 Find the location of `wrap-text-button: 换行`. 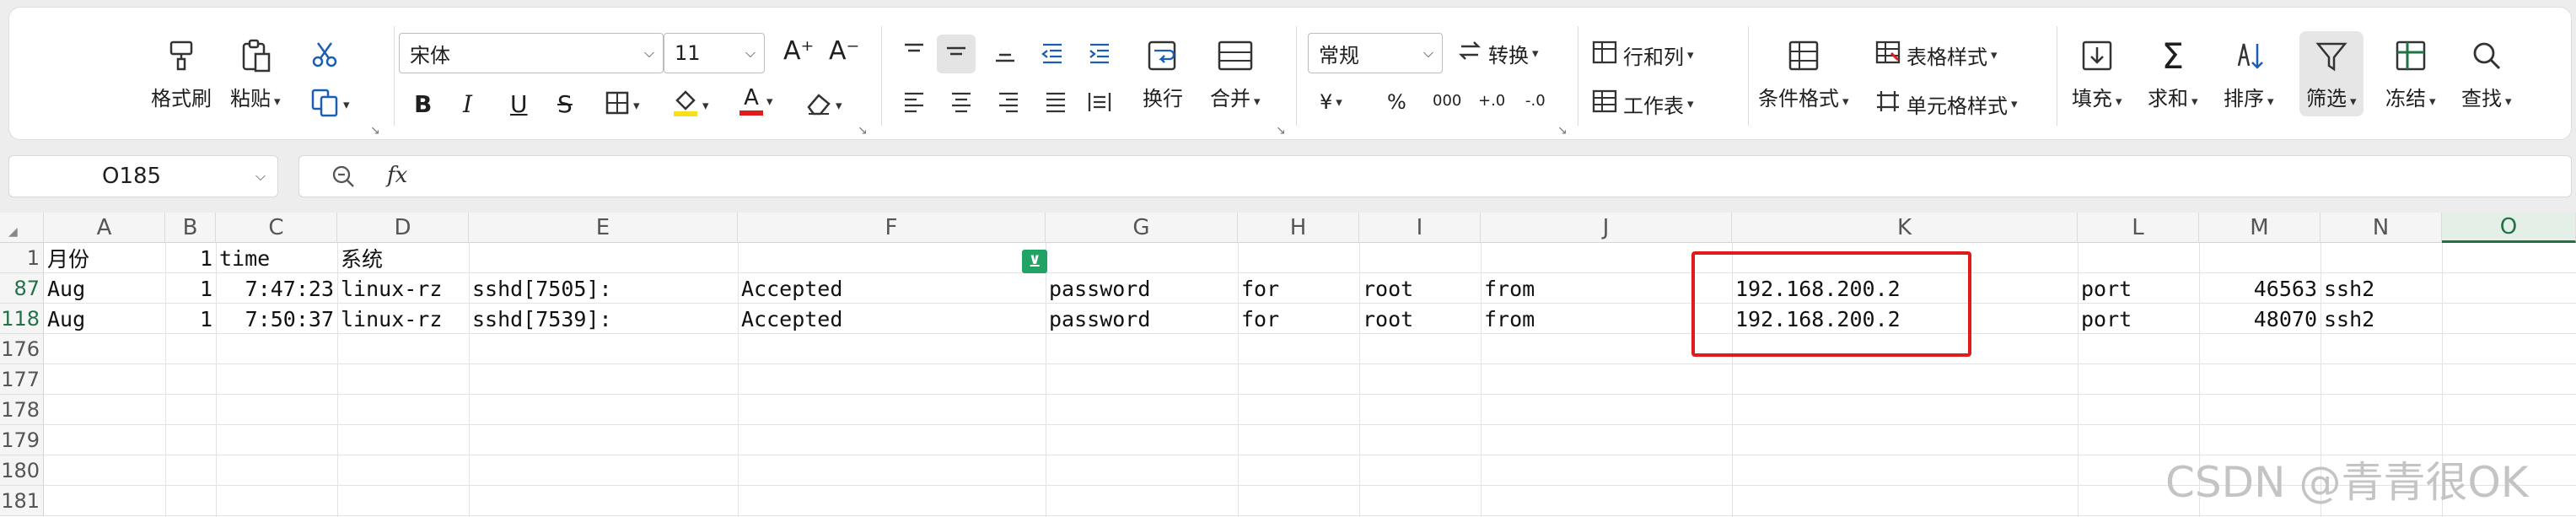

wrap-text-button: 换行 is located at coordinates (1163, 72).